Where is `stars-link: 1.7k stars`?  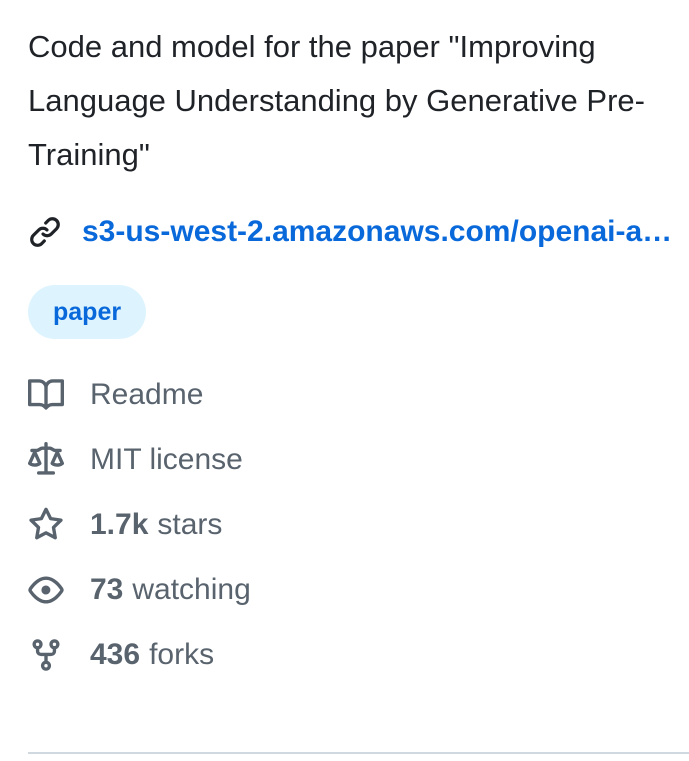
stars-link: 1.7k stars is located at coordinates (353, 524).